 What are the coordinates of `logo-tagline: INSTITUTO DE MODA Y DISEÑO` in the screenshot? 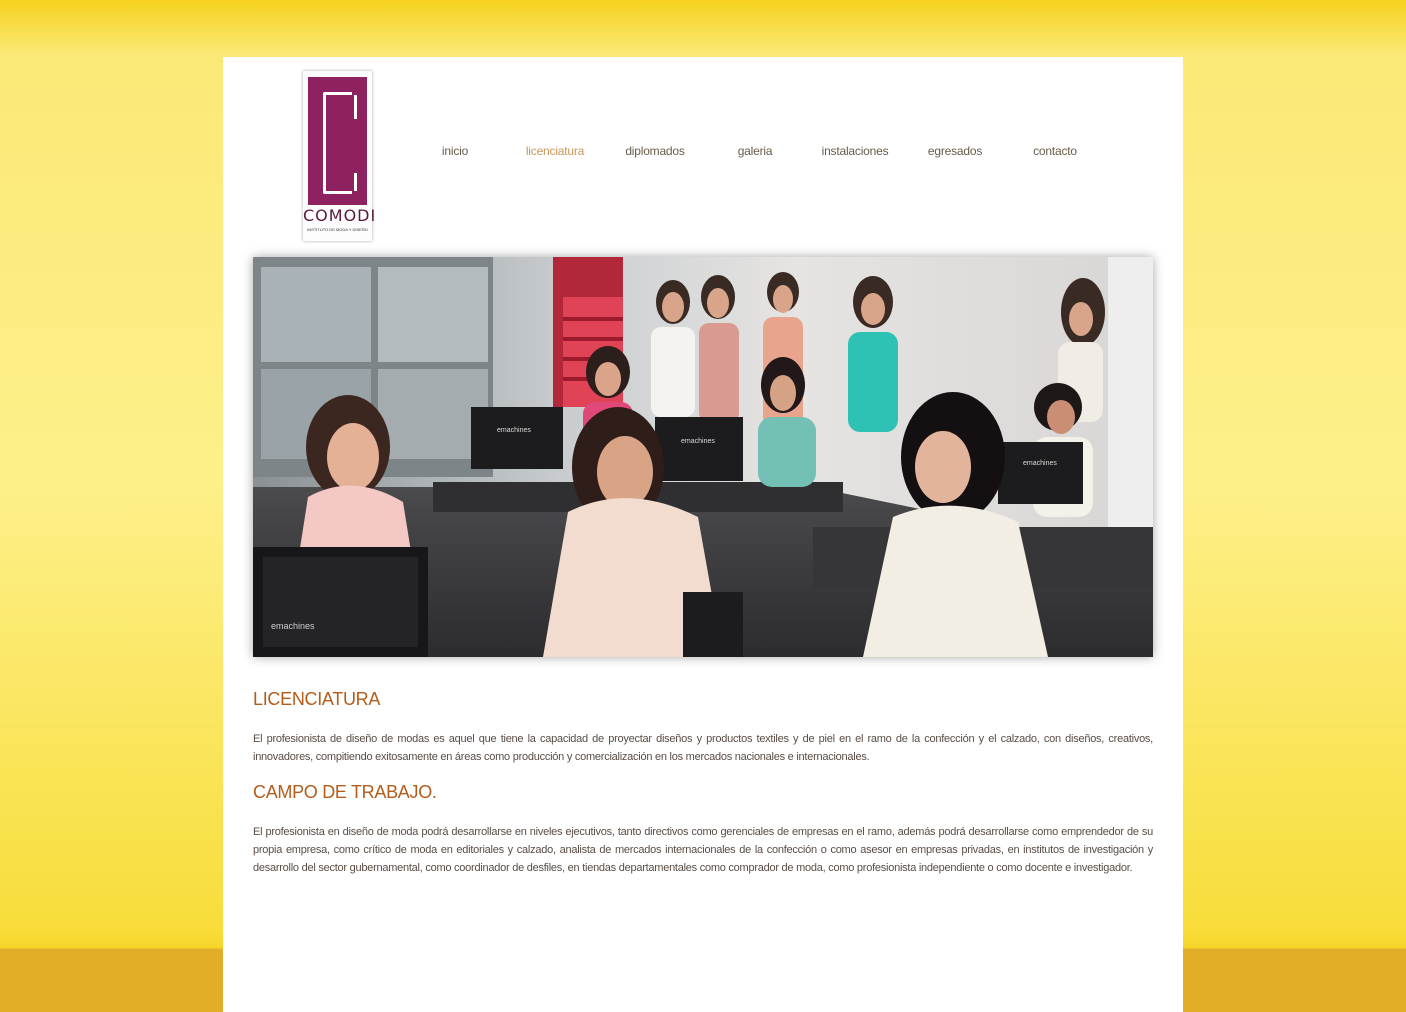 It's located at (337, 229).